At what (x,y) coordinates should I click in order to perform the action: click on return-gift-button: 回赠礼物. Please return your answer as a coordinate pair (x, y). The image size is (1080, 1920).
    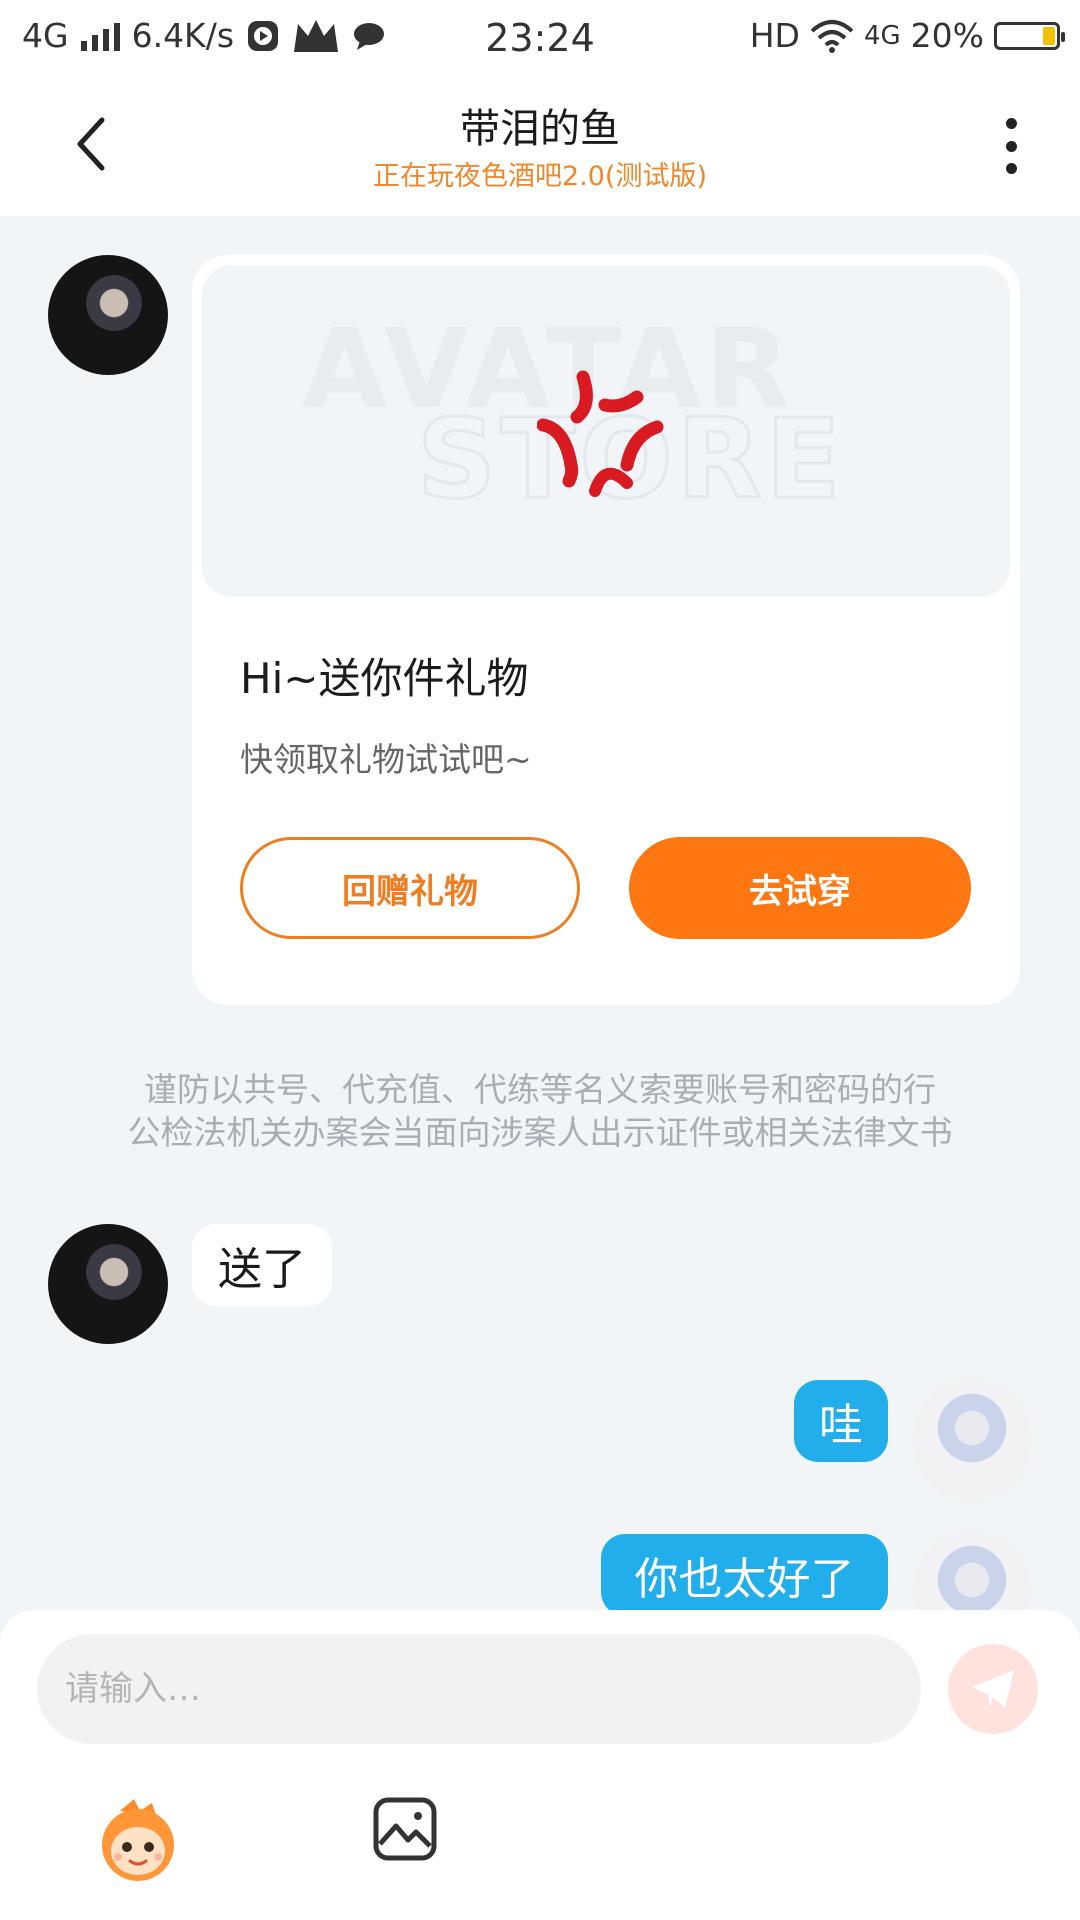
    Looking at the image, I should click on (410, 888).